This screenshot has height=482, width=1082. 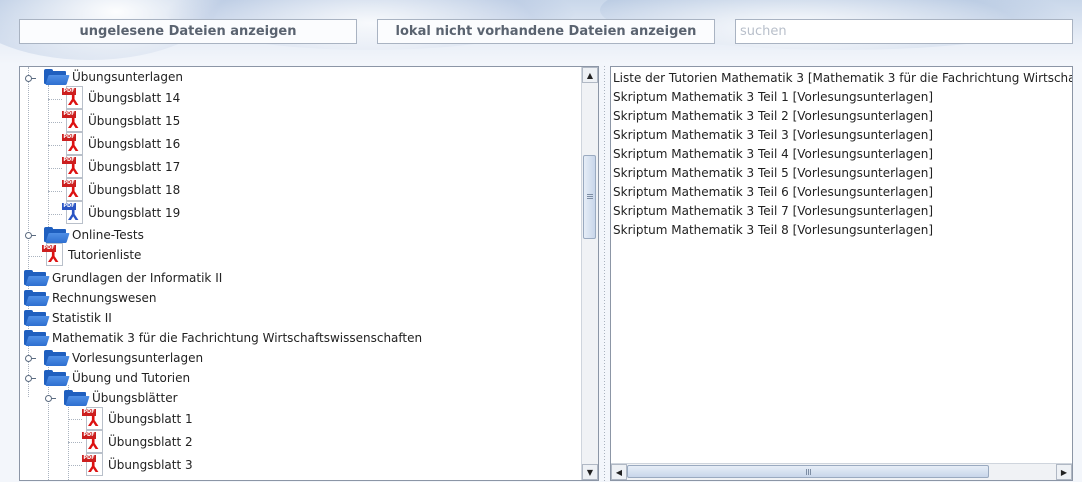 I want to click on tree-node-uebung-tutorien: Übung und Tutorien, so click(x=117, y=378).